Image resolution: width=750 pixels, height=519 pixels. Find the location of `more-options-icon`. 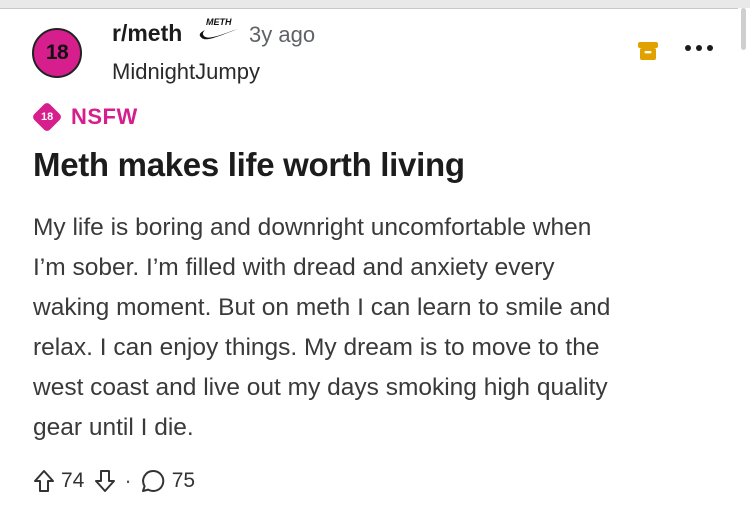

more-options-icon is located at coordinates (699, 48).